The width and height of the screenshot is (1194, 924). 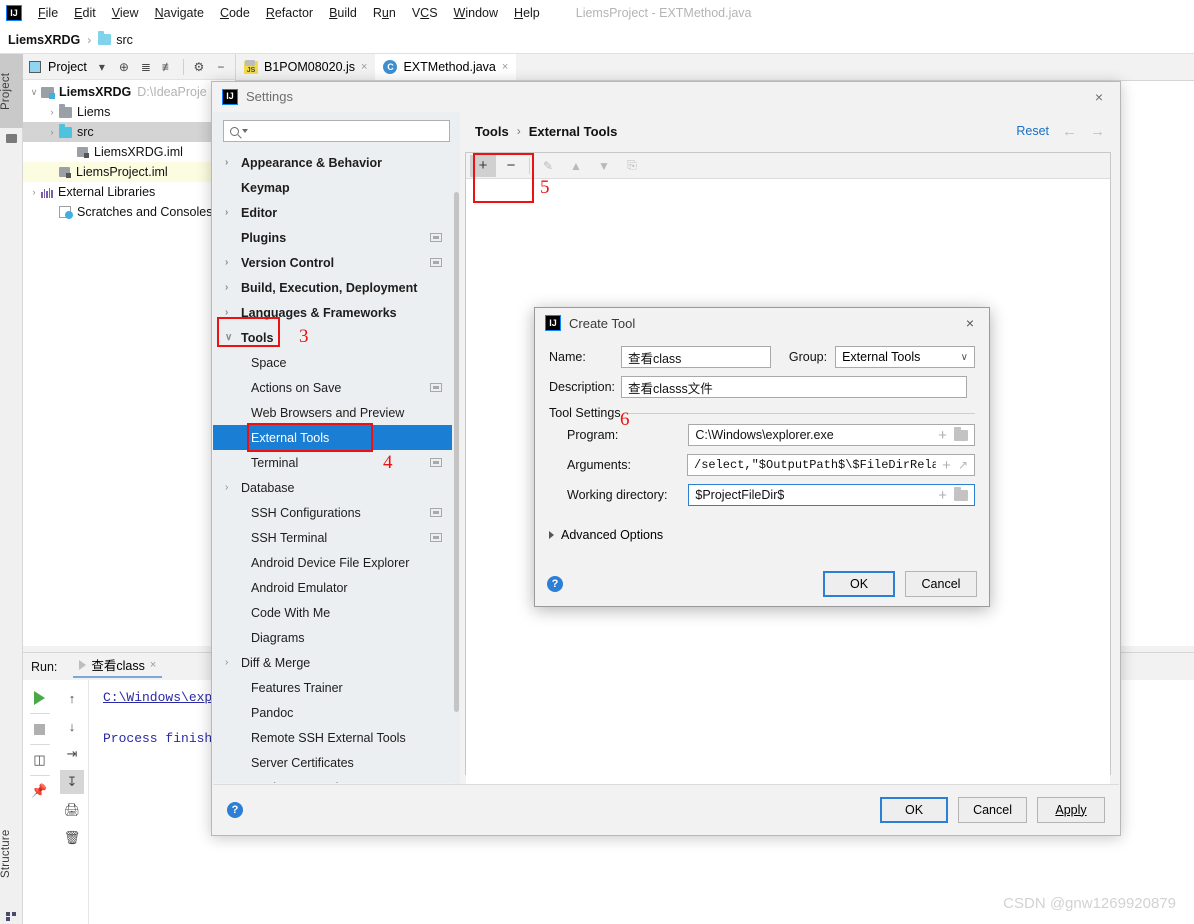 I want to click on menu-file: File, so click(x=48, y=13).